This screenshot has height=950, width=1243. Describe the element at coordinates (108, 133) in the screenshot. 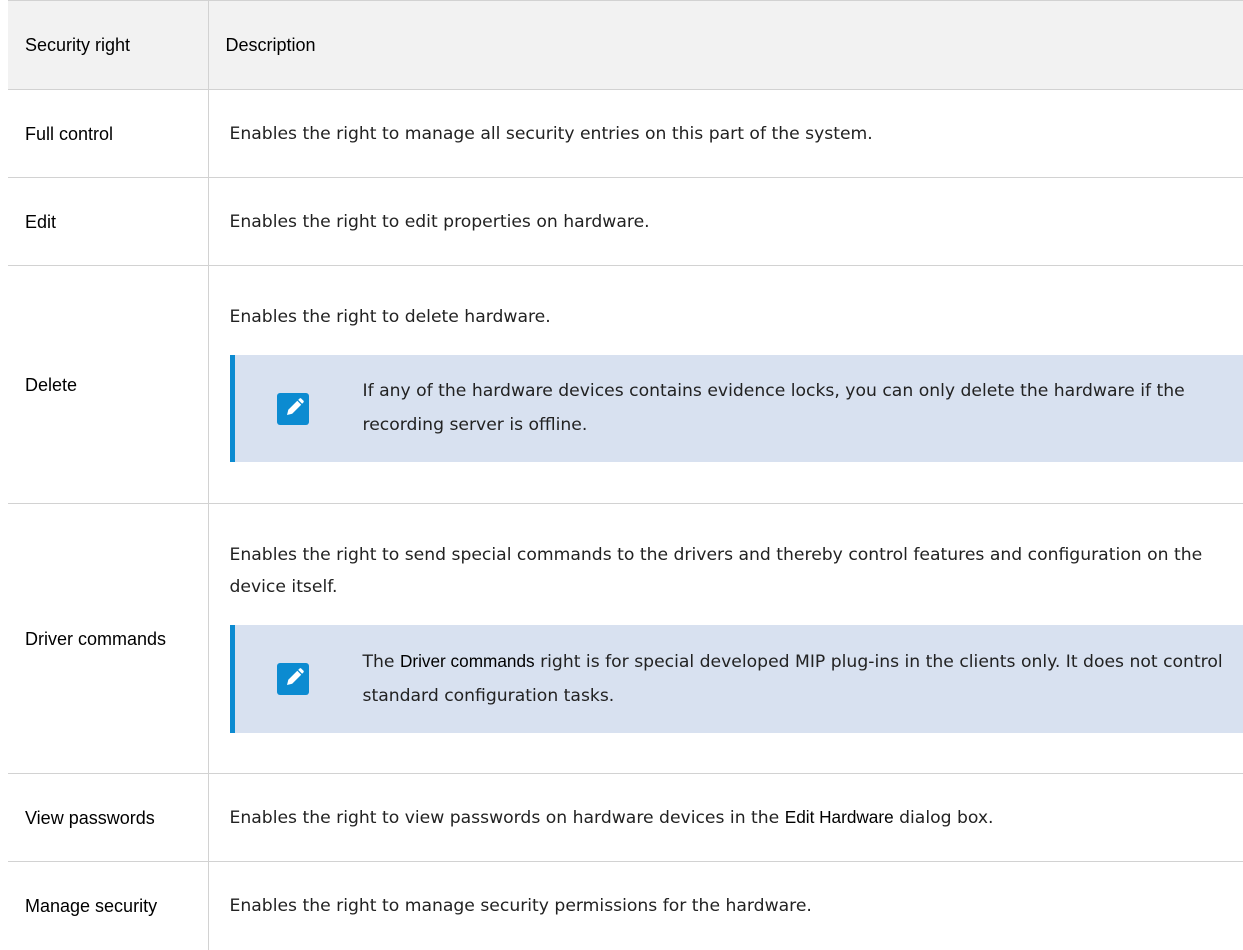

I see `right-name: Full control` at that location.